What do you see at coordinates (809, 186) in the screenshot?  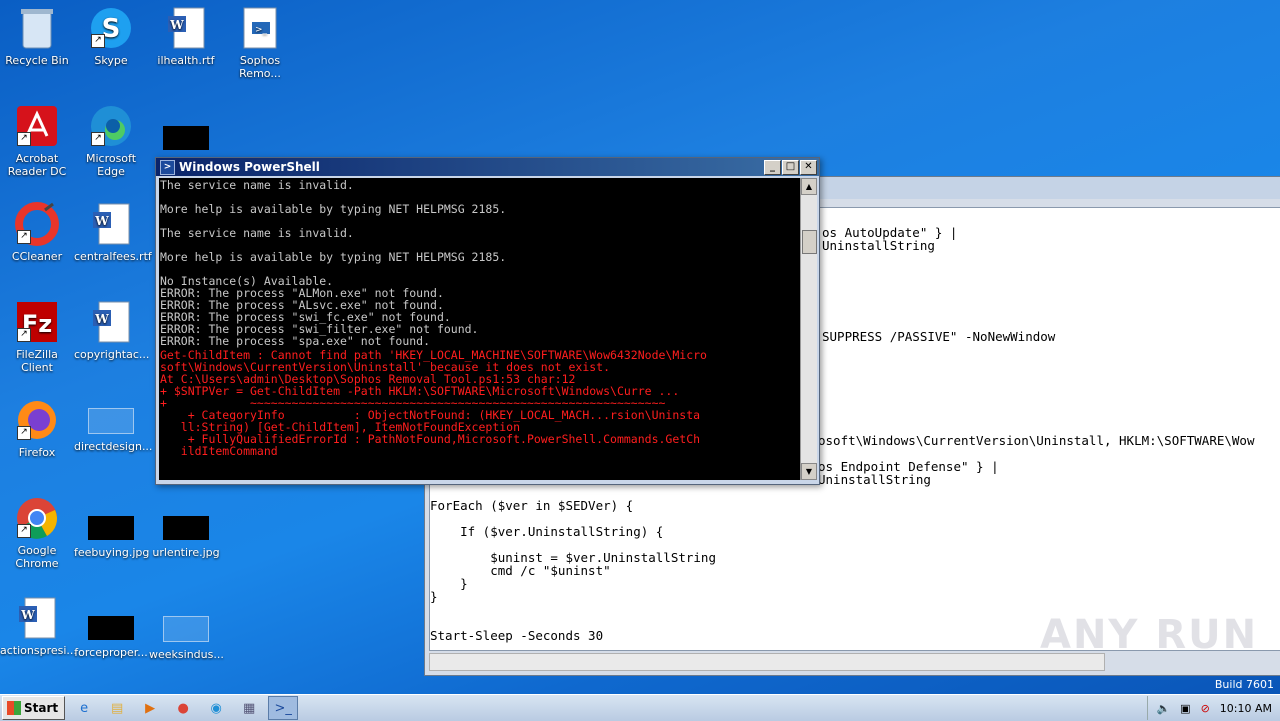 I see `scroll-up-arrow-icon: ▲` at bounding box center [809, 186].